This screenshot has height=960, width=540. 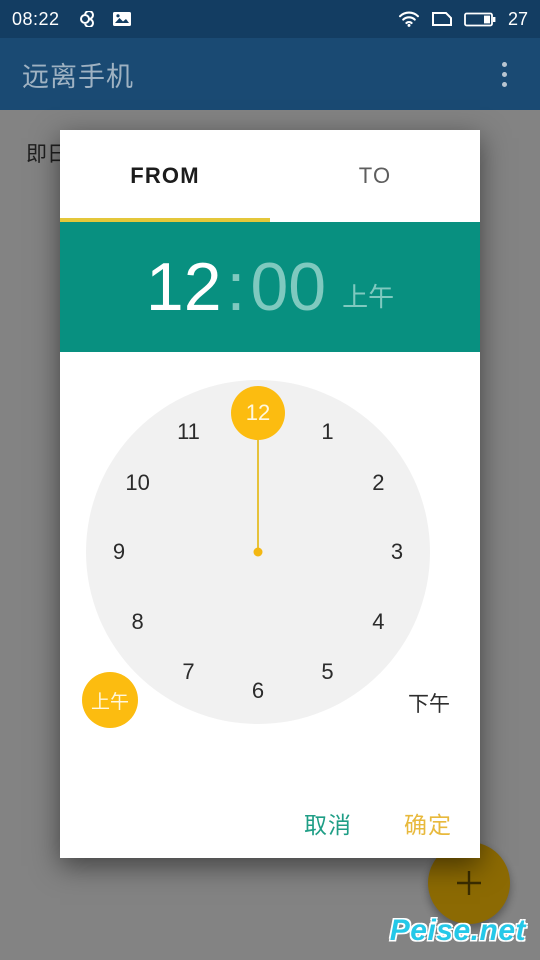 I want to click on tab-from: FROM, so click(x=165, y=176).